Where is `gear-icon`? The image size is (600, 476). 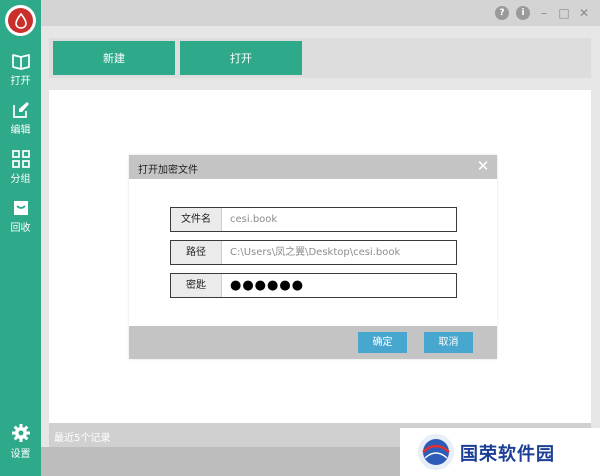 gear-icon is located at coordinates (20, 433).